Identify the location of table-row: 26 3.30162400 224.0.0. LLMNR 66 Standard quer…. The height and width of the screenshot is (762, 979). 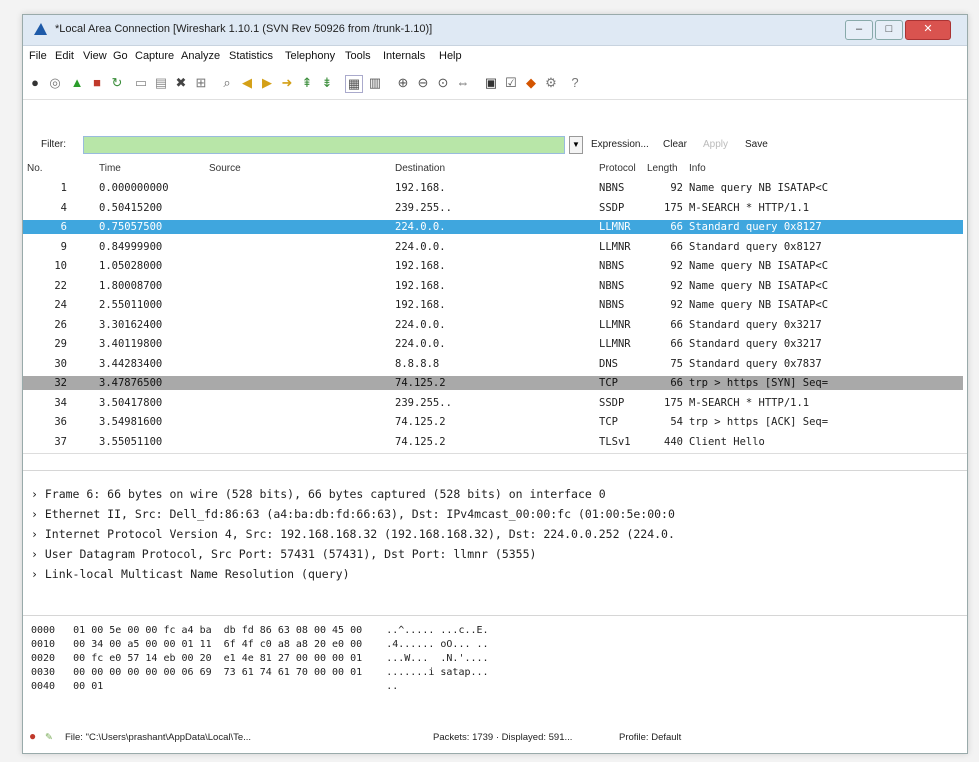
(493, 325).